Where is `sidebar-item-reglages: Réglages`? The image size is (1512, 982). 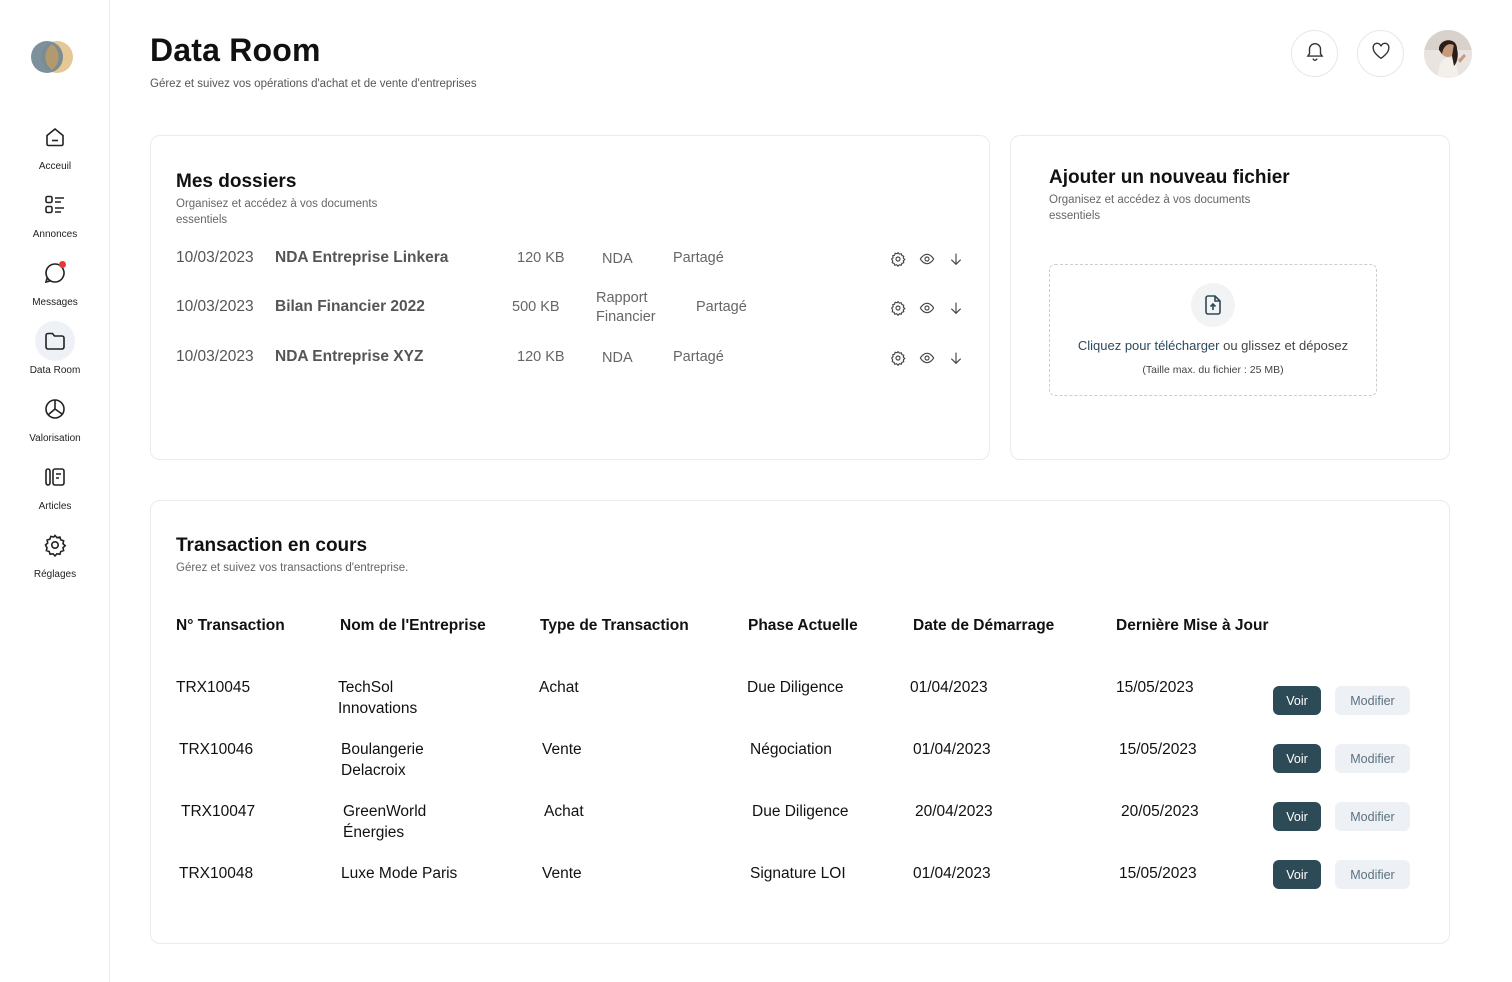 sidebar-item-reglages: Réglages is located at coordinates (55, 552).